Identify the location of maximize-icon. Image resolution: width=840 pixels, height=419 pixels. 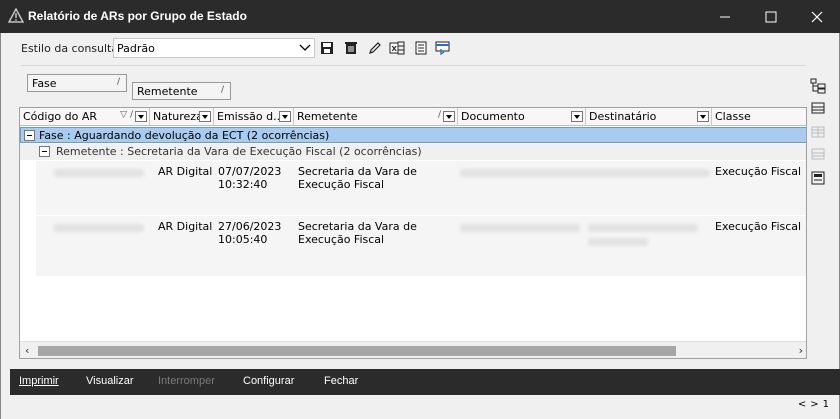
(771, 16).